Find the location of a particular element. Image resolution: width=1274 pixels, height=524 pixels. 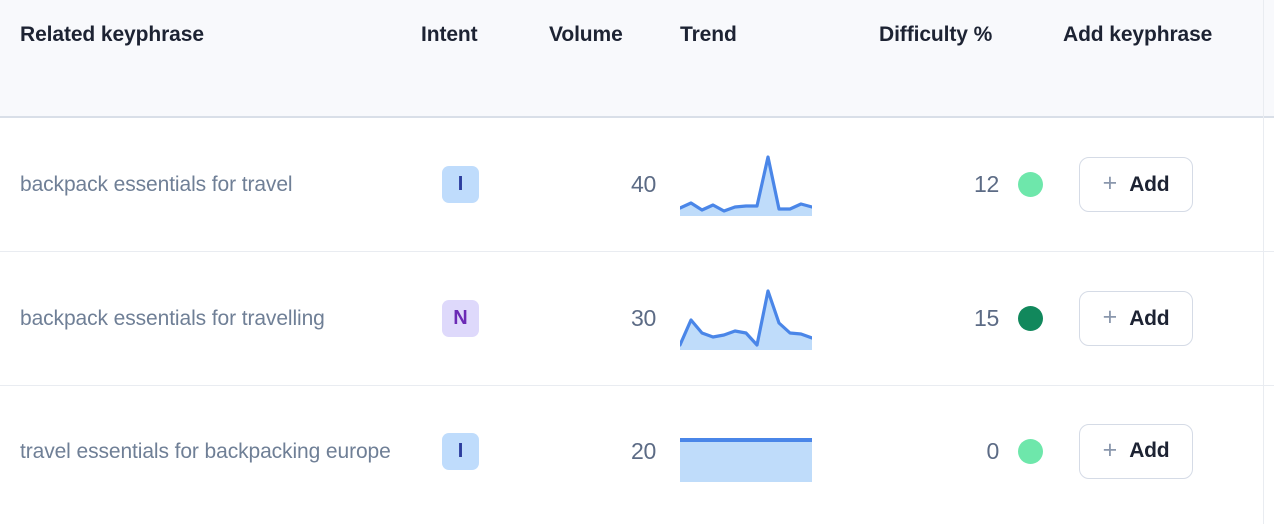

keyphrase-link: backpack essentials for travelling is located at coordinates (172, 318).